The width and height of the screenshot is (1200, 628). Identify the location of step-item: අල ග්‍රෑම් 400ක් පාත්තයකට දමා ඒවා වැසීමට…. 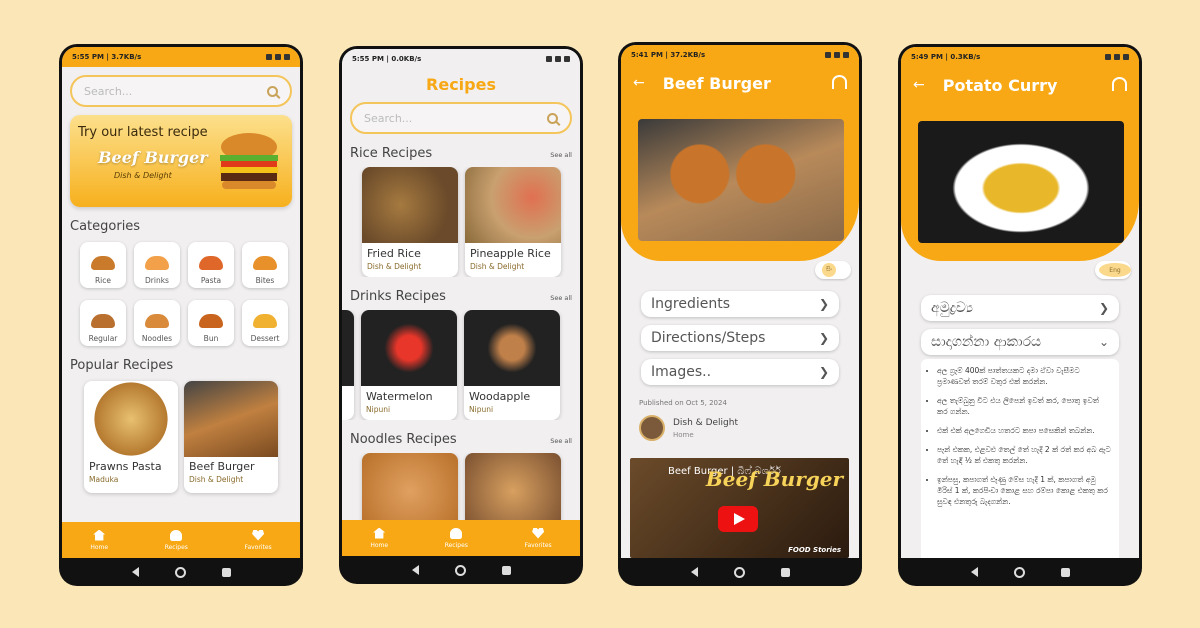
(1024, 376).